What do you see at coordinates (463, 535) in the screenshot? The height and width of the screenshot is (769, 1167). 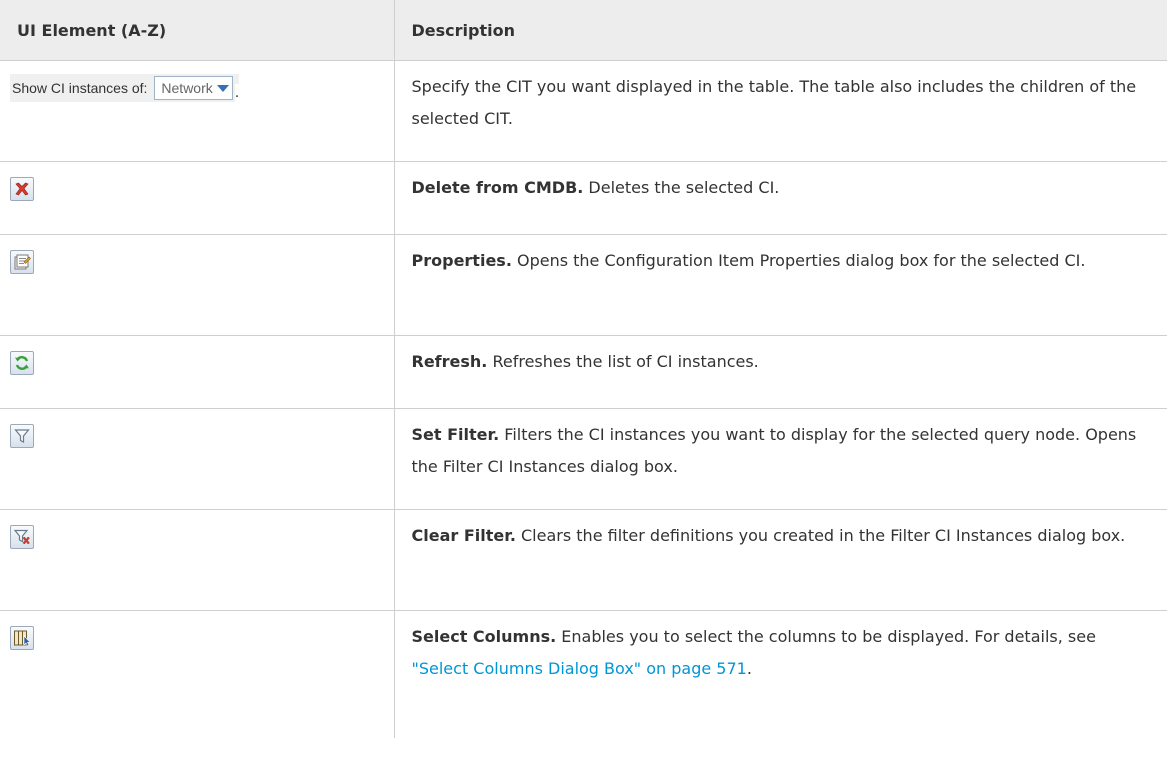 I see `description-title: Clear Filter.` at bounding box center [463, 535].